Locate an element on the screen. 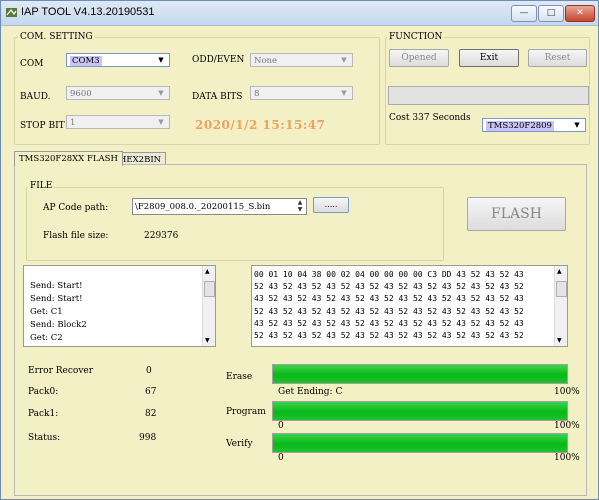  chevron-up-icon: ▲ is located at coordinates (300, 202).